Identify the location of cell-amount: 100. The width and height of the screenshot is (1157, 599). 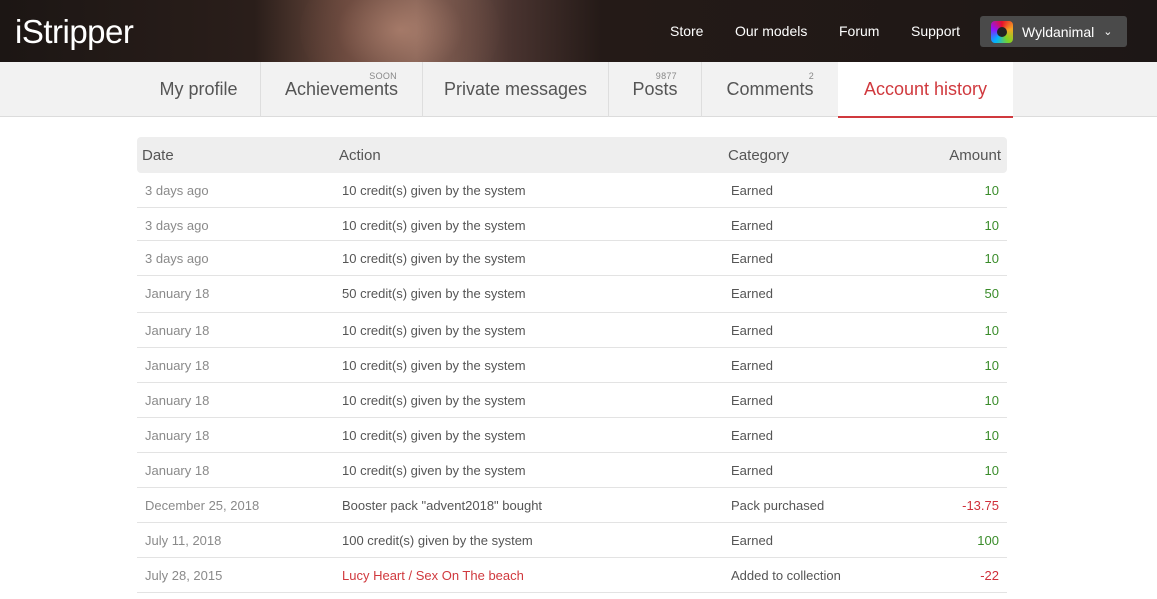
(988, 540).